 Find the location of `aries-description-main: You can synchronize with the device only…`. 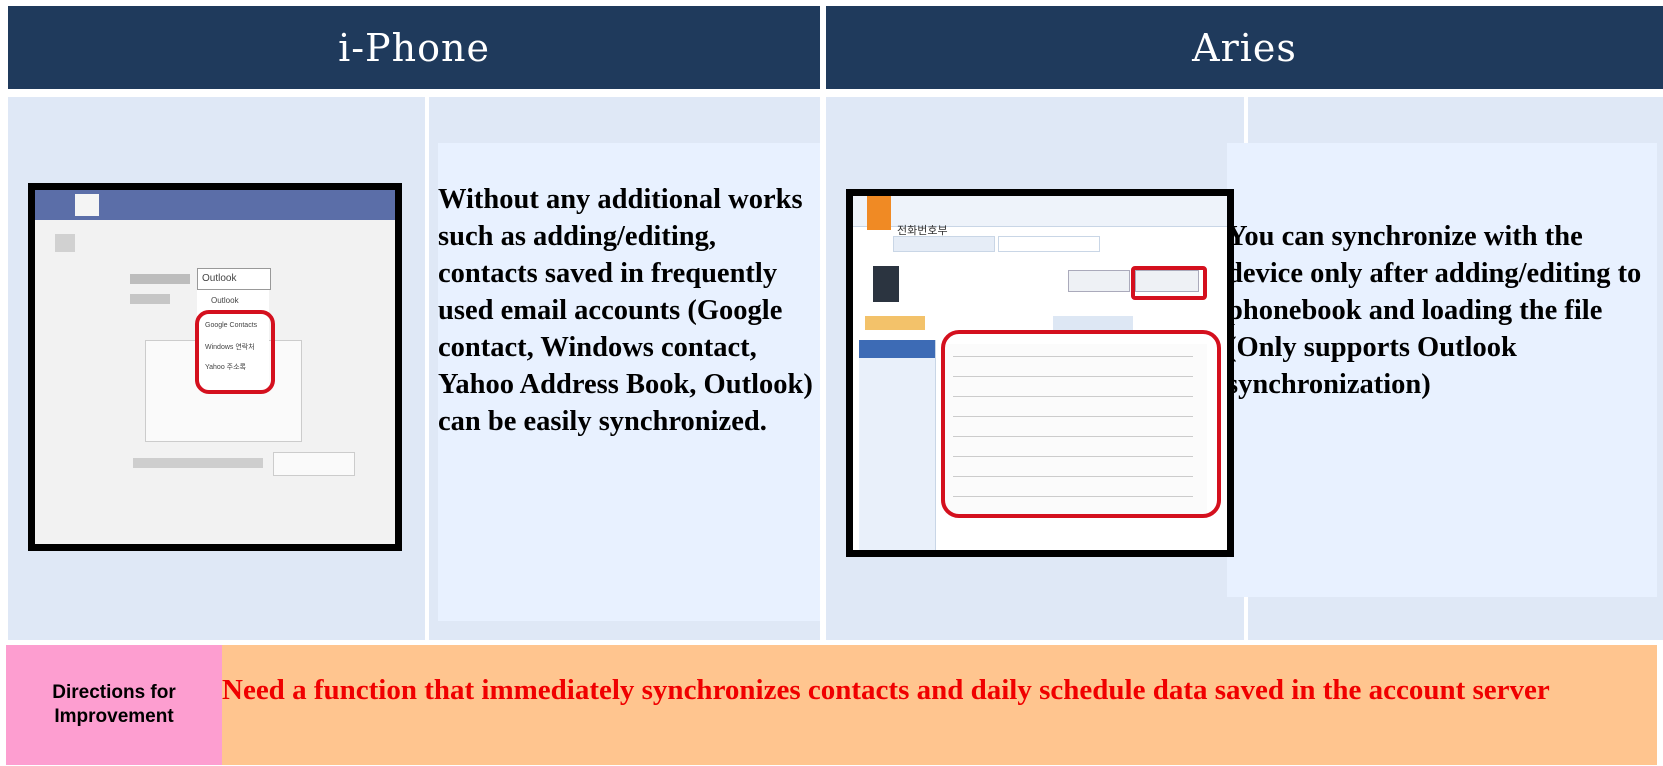

aries-description-main: You can synchronize with the device only… is located at coordinates (1434, 273).